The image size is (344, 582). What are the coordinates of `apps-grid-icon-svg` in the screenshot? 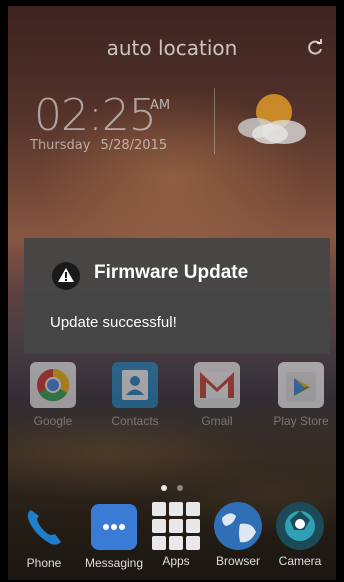 It's located at (176, 526).